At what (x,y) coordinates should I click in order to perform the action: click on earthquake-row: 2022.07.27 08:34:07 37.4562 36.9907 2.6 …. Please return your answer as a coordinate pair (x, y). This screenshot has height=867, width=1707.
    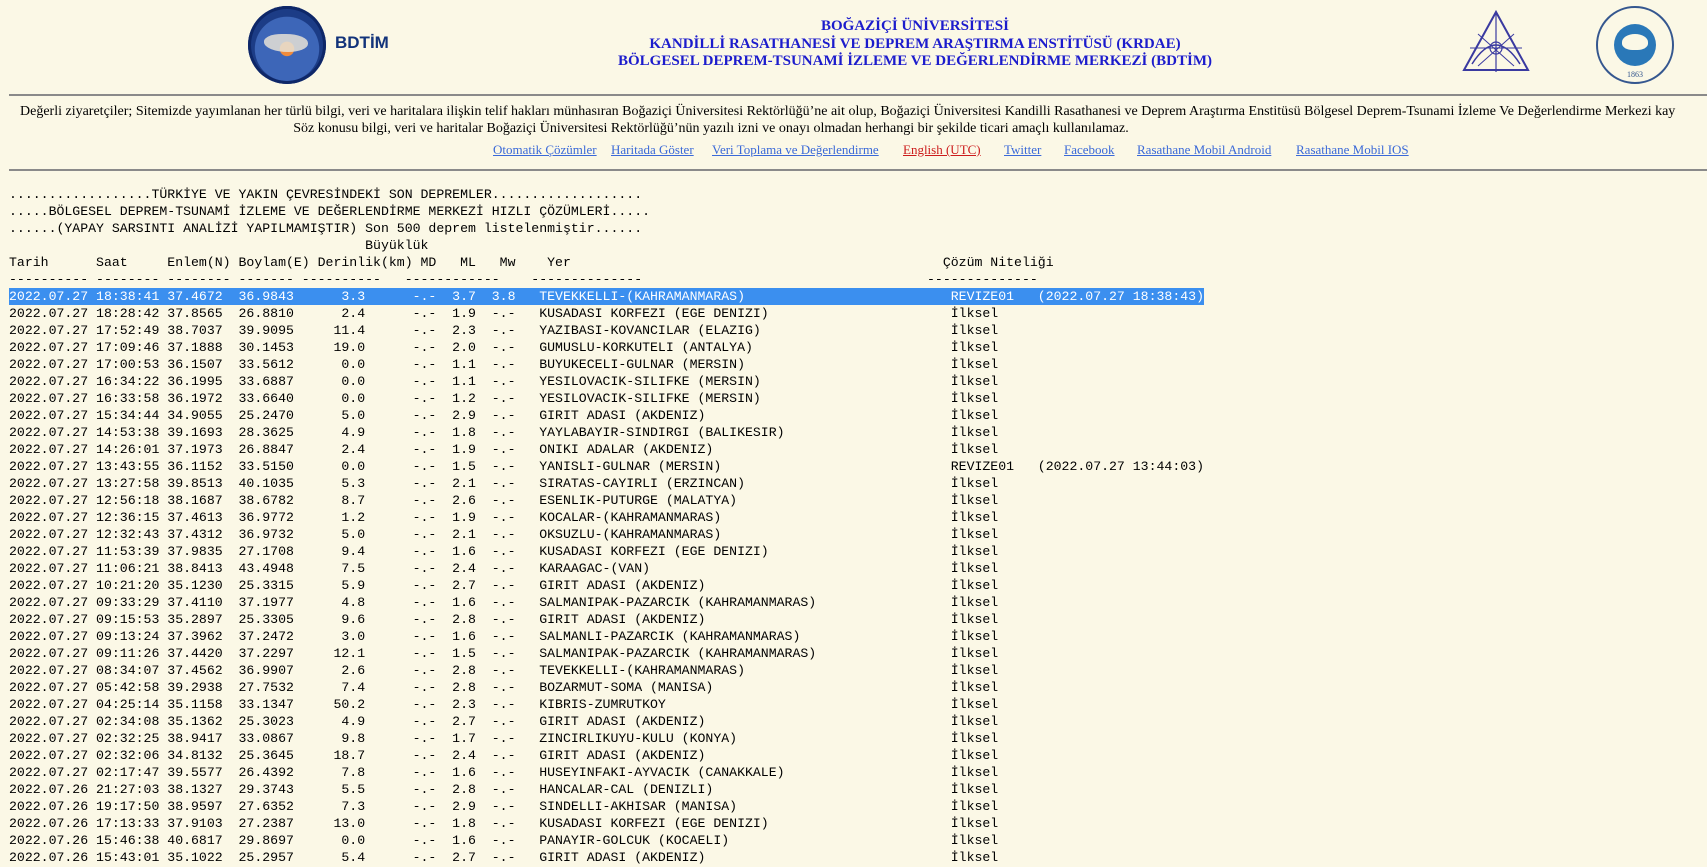
    Looking at the image, I should click on (523, 670).